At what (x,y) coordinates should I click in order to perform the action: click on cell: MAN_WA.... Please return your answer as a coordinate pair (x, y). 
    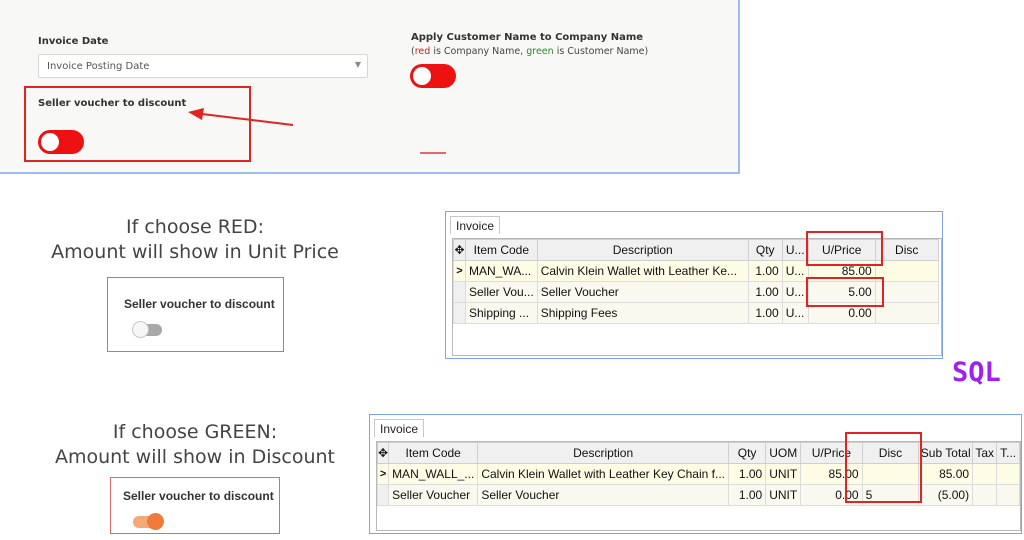
    Looking at the image, I should click on (501, 271).